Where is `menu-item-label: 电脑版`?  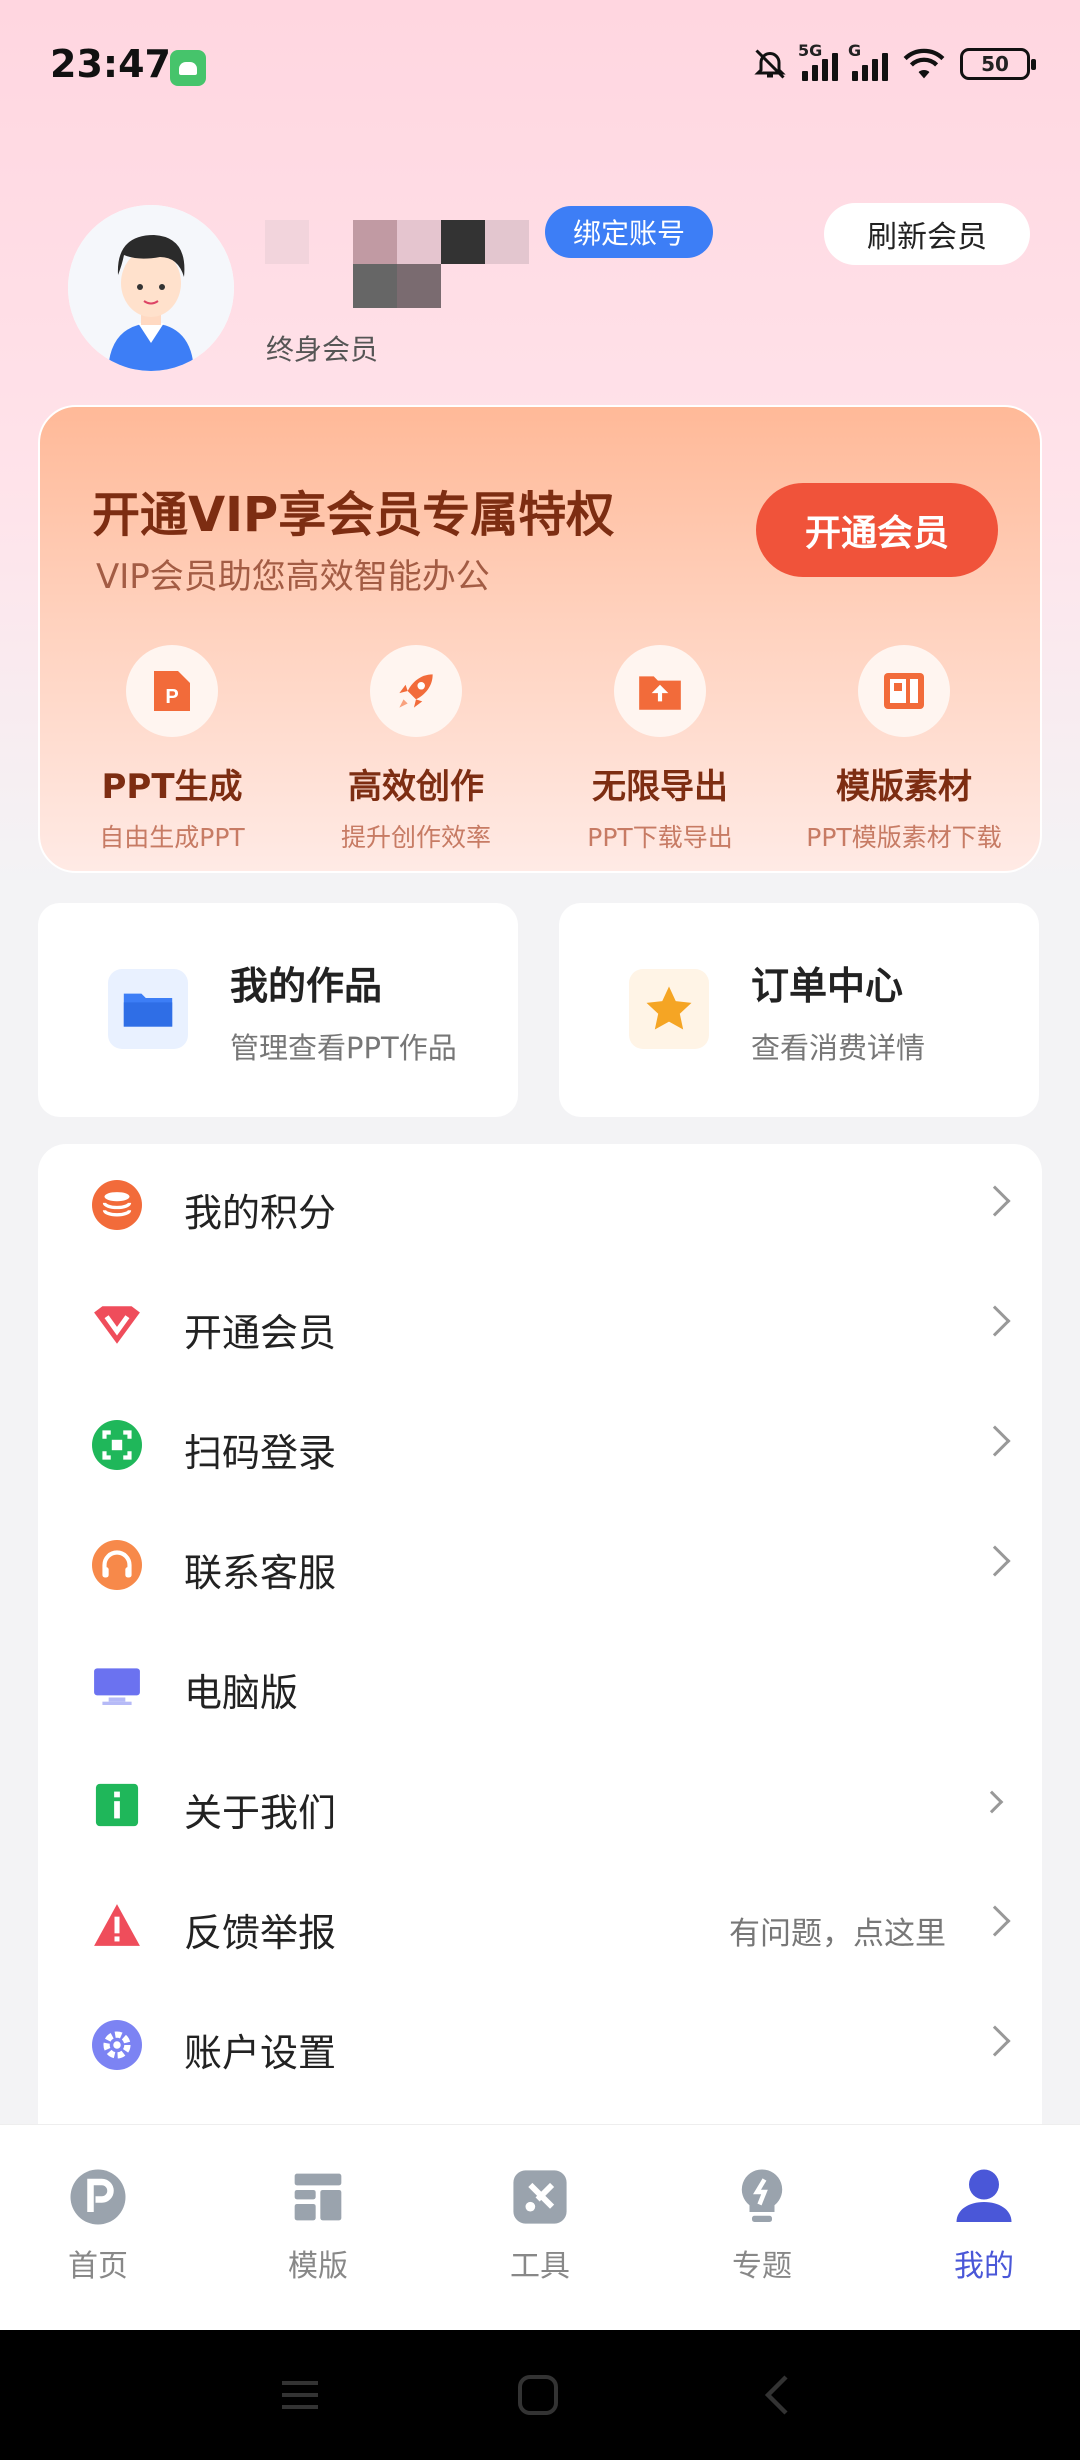 menu-item-label: 电脑版 is located at coordinates (241, 1693).